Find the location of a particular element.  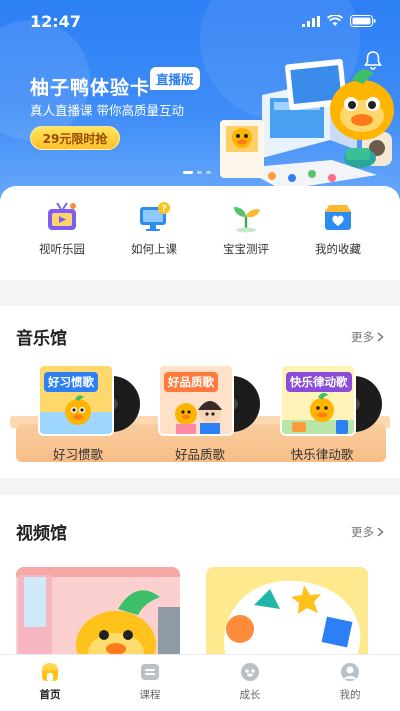

carousel-indicator is located at coordinates (197, 172).